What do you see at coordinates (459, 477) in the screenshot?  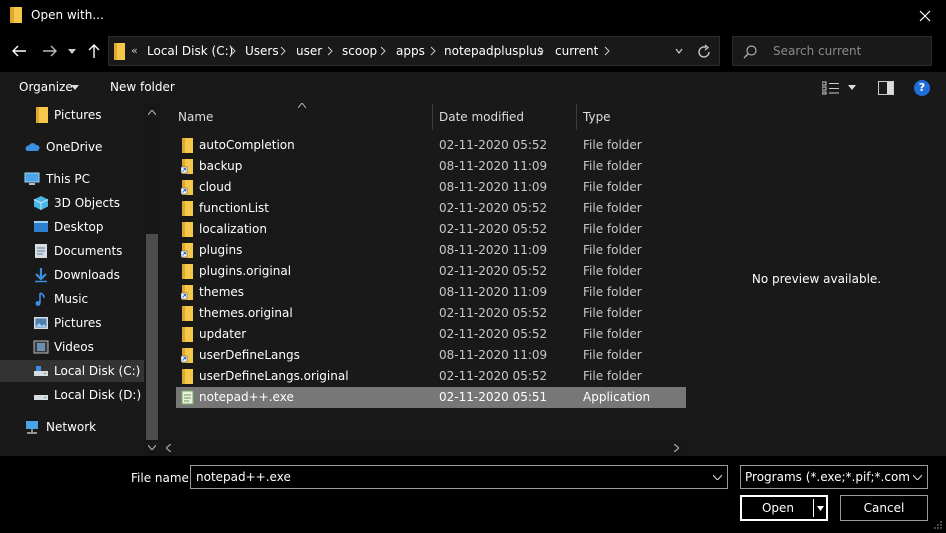 I see `file-name-input: notepad++.exe` at bounding box center [459, 477].